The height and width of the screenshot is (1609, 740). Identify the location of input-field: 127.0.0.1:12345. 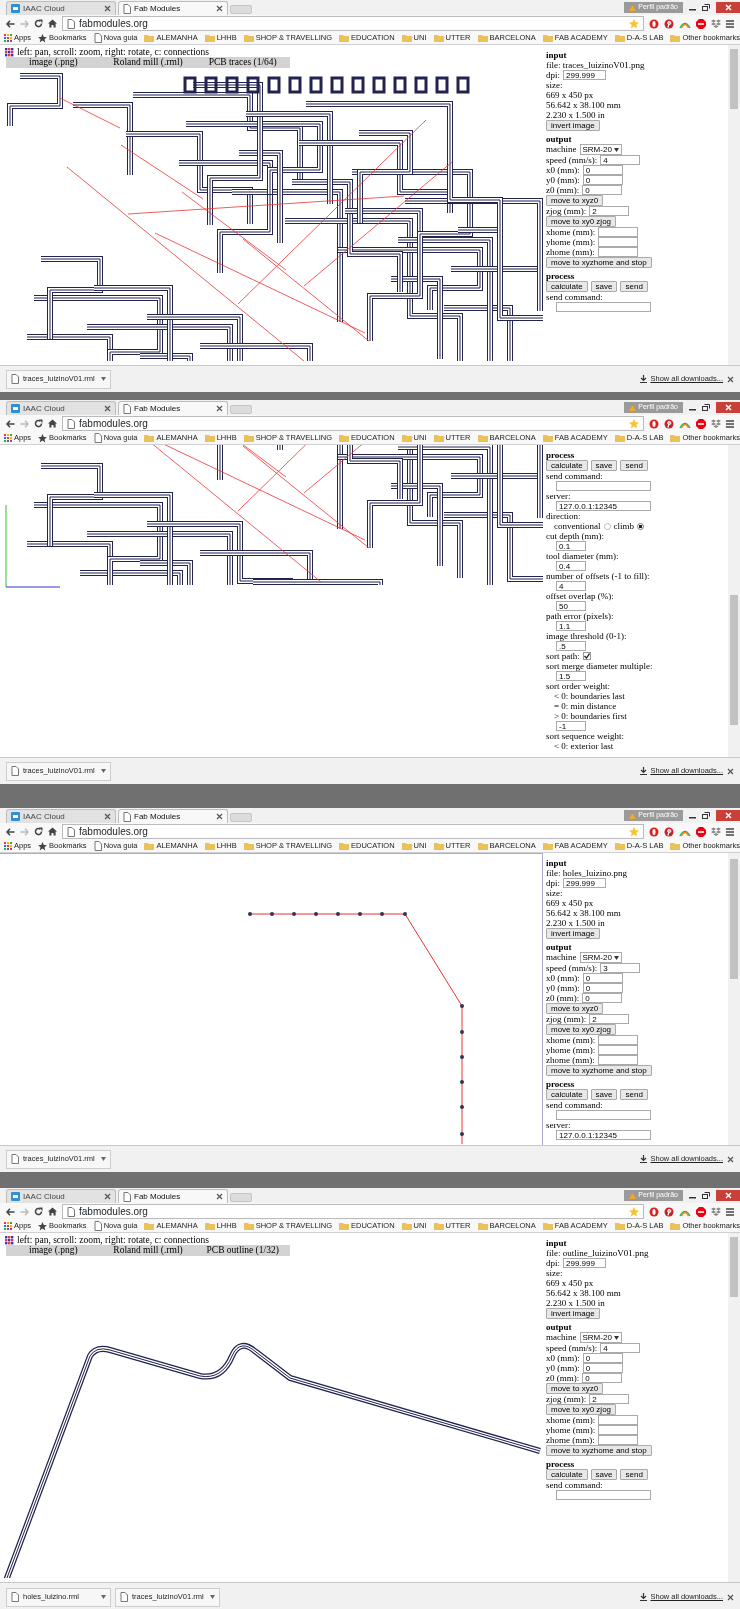
(603, 506).